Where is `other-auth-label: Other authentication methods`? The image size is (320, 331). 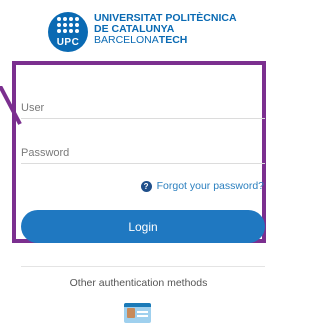 other-auth-label: Other authentication methods is located at coordinates (138, 283).